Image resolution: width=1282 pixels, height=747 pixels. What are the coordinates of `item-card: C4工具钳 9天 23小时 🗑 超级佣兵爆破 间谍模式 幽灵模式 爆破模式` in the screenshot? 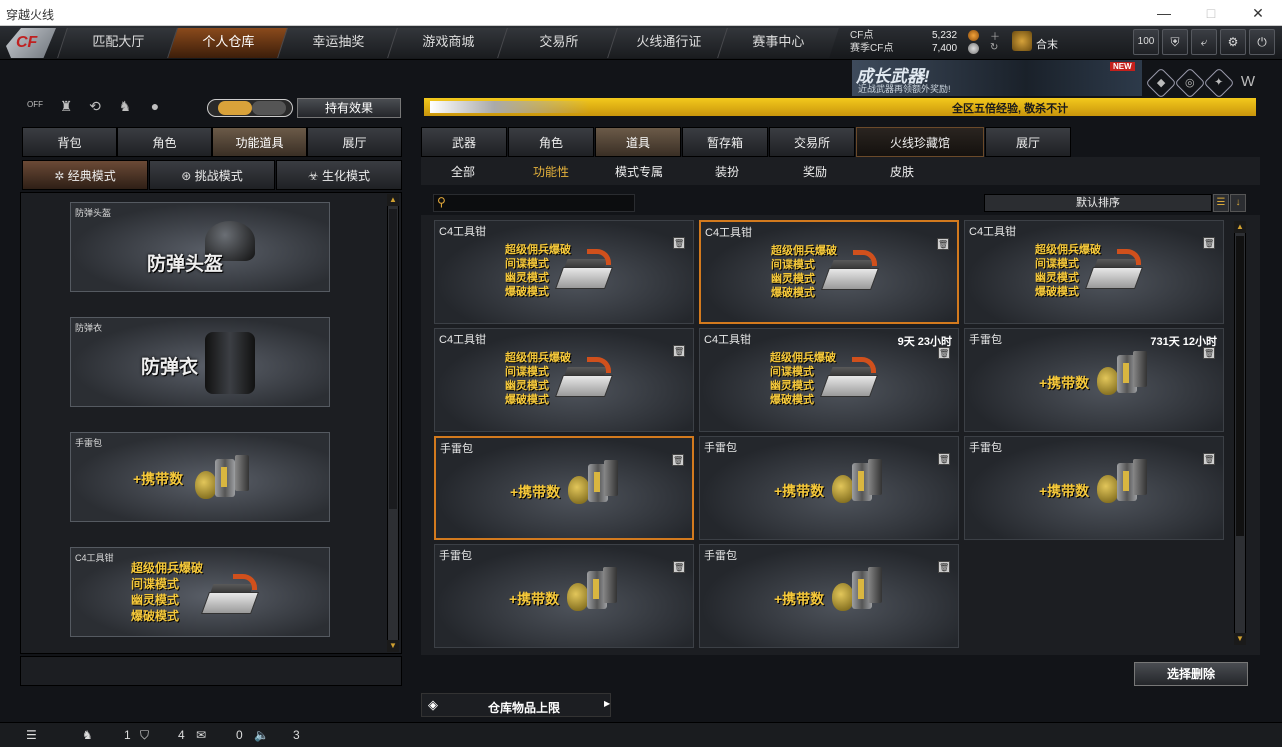 It's located at (829, 380).